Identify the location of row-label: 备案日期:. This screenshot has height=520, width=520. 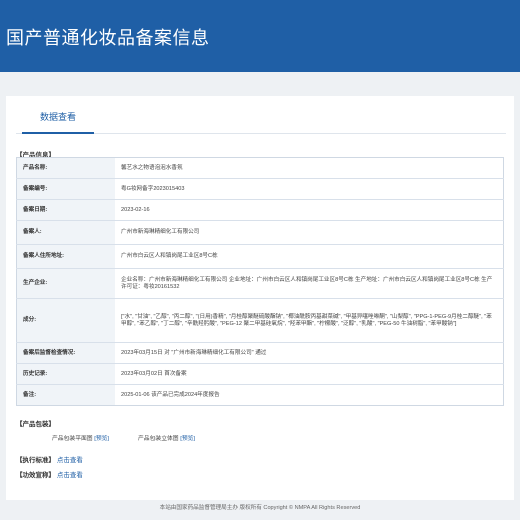
(65, 210).